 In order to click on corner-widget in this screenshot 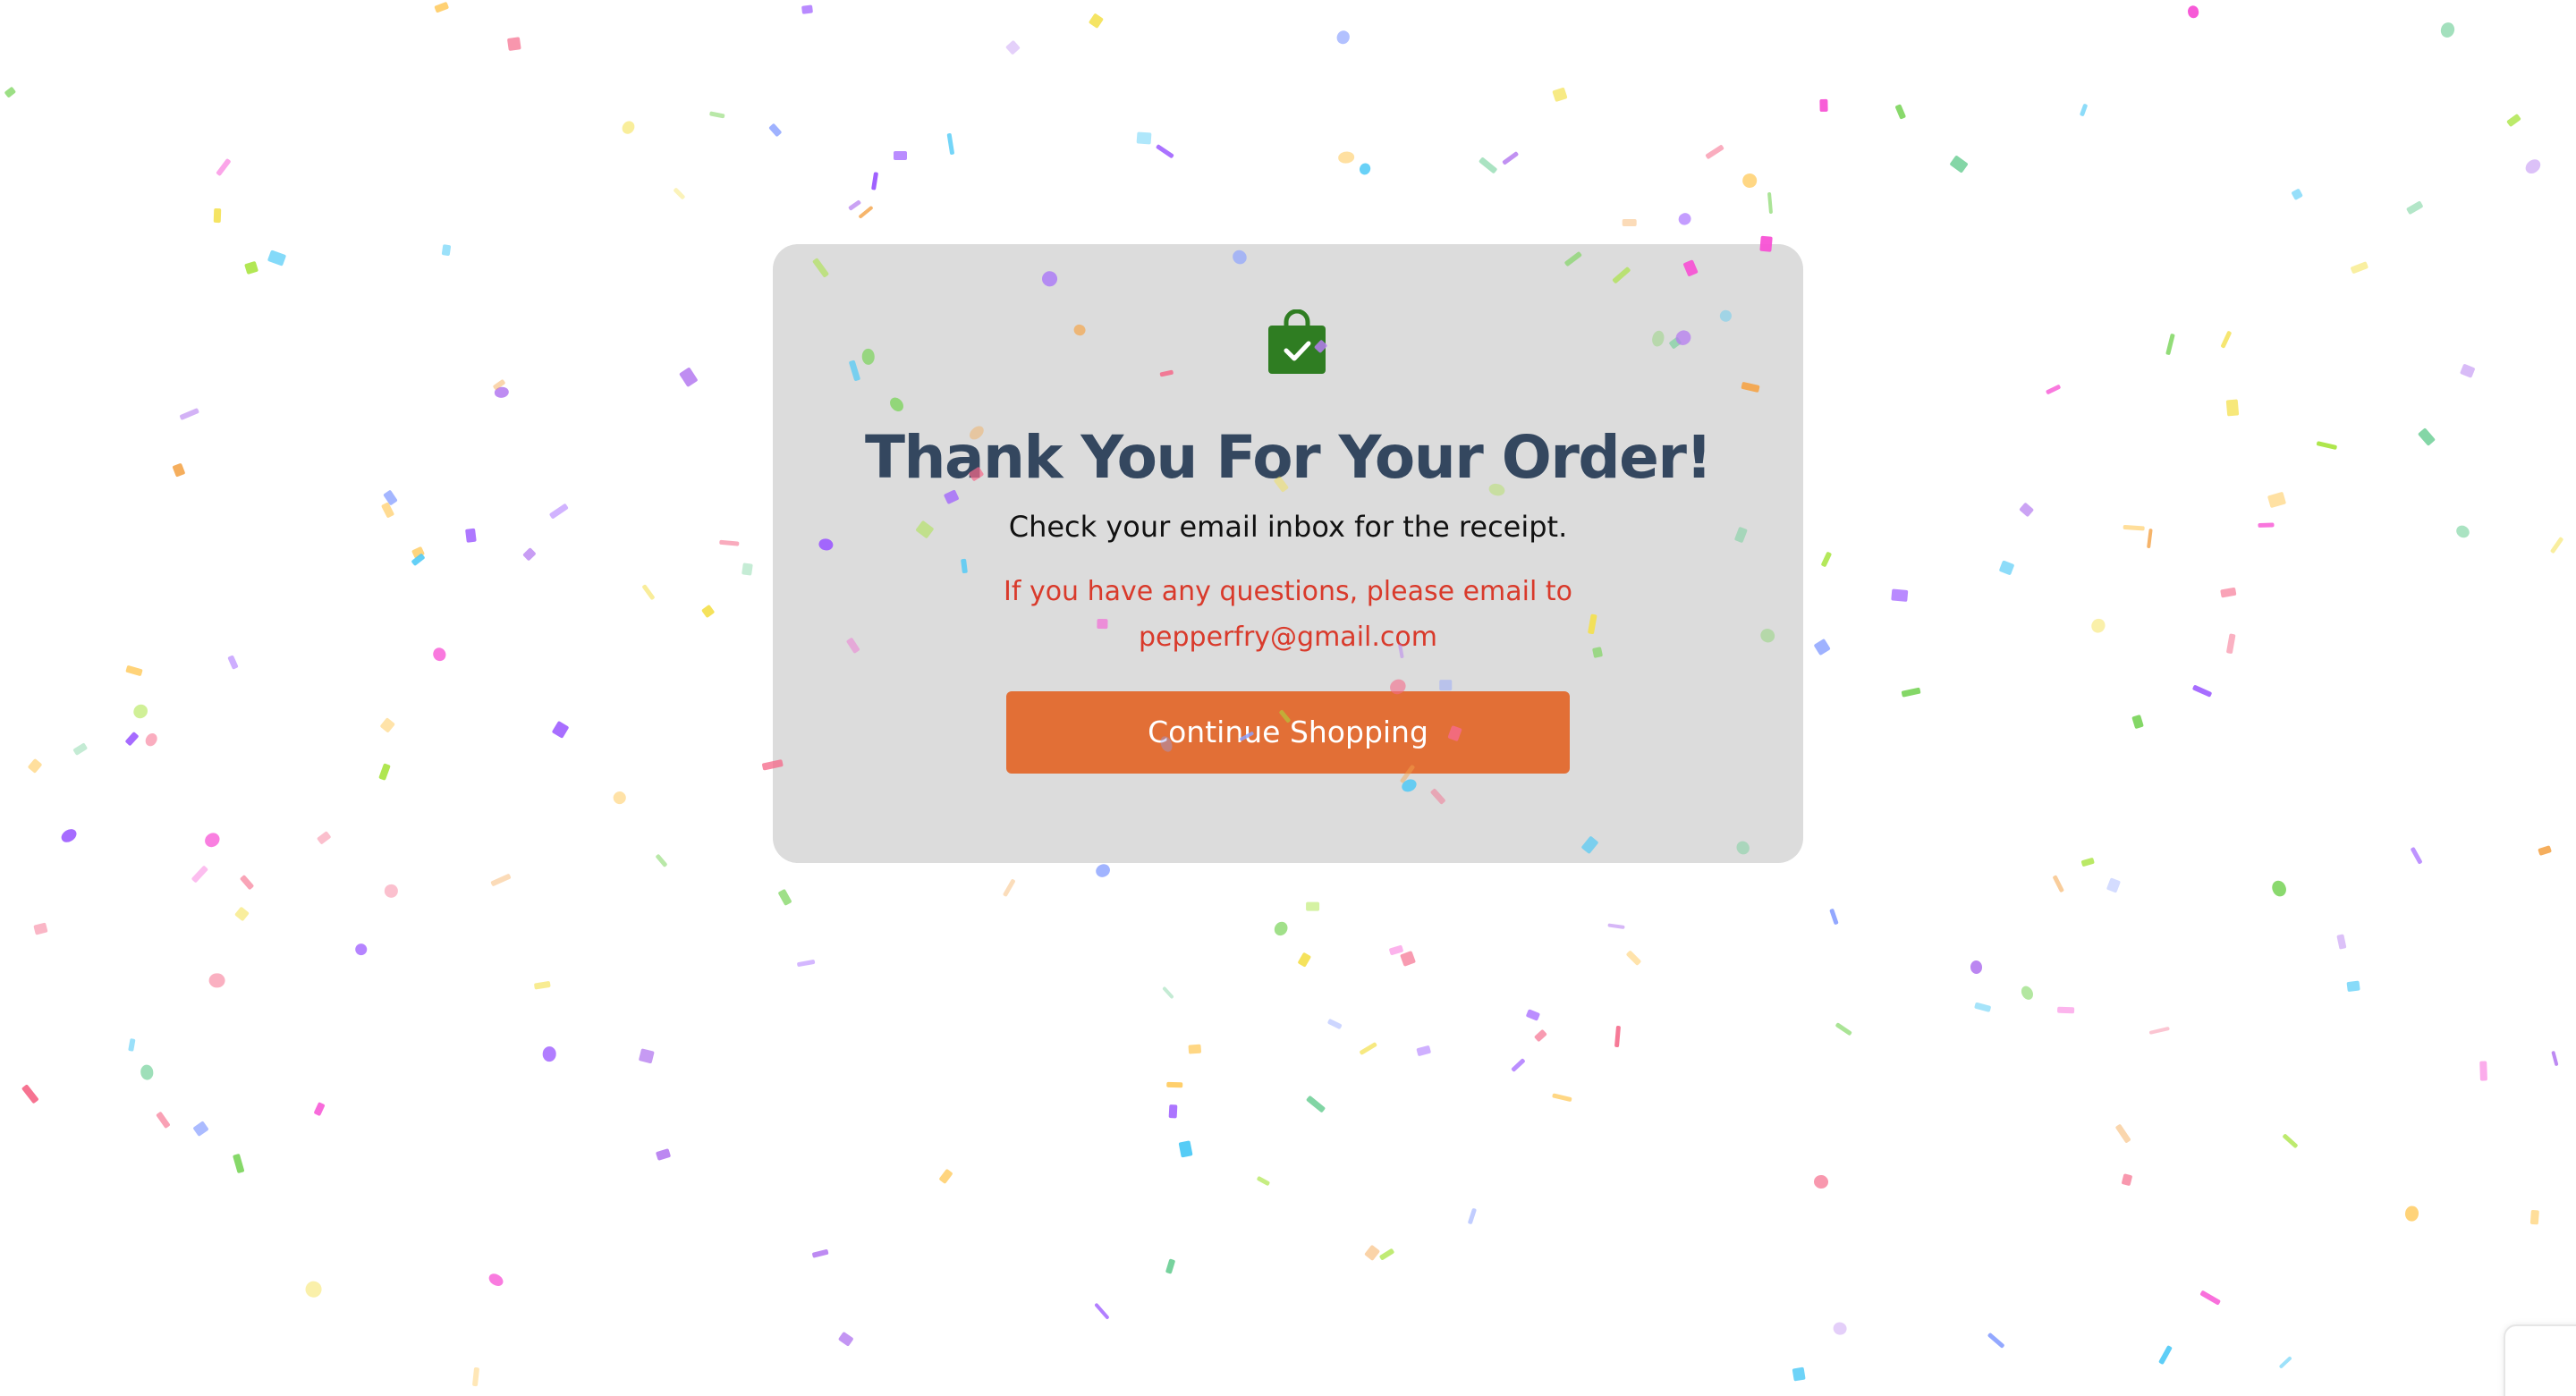, I will do `click(2540, 1360)`.